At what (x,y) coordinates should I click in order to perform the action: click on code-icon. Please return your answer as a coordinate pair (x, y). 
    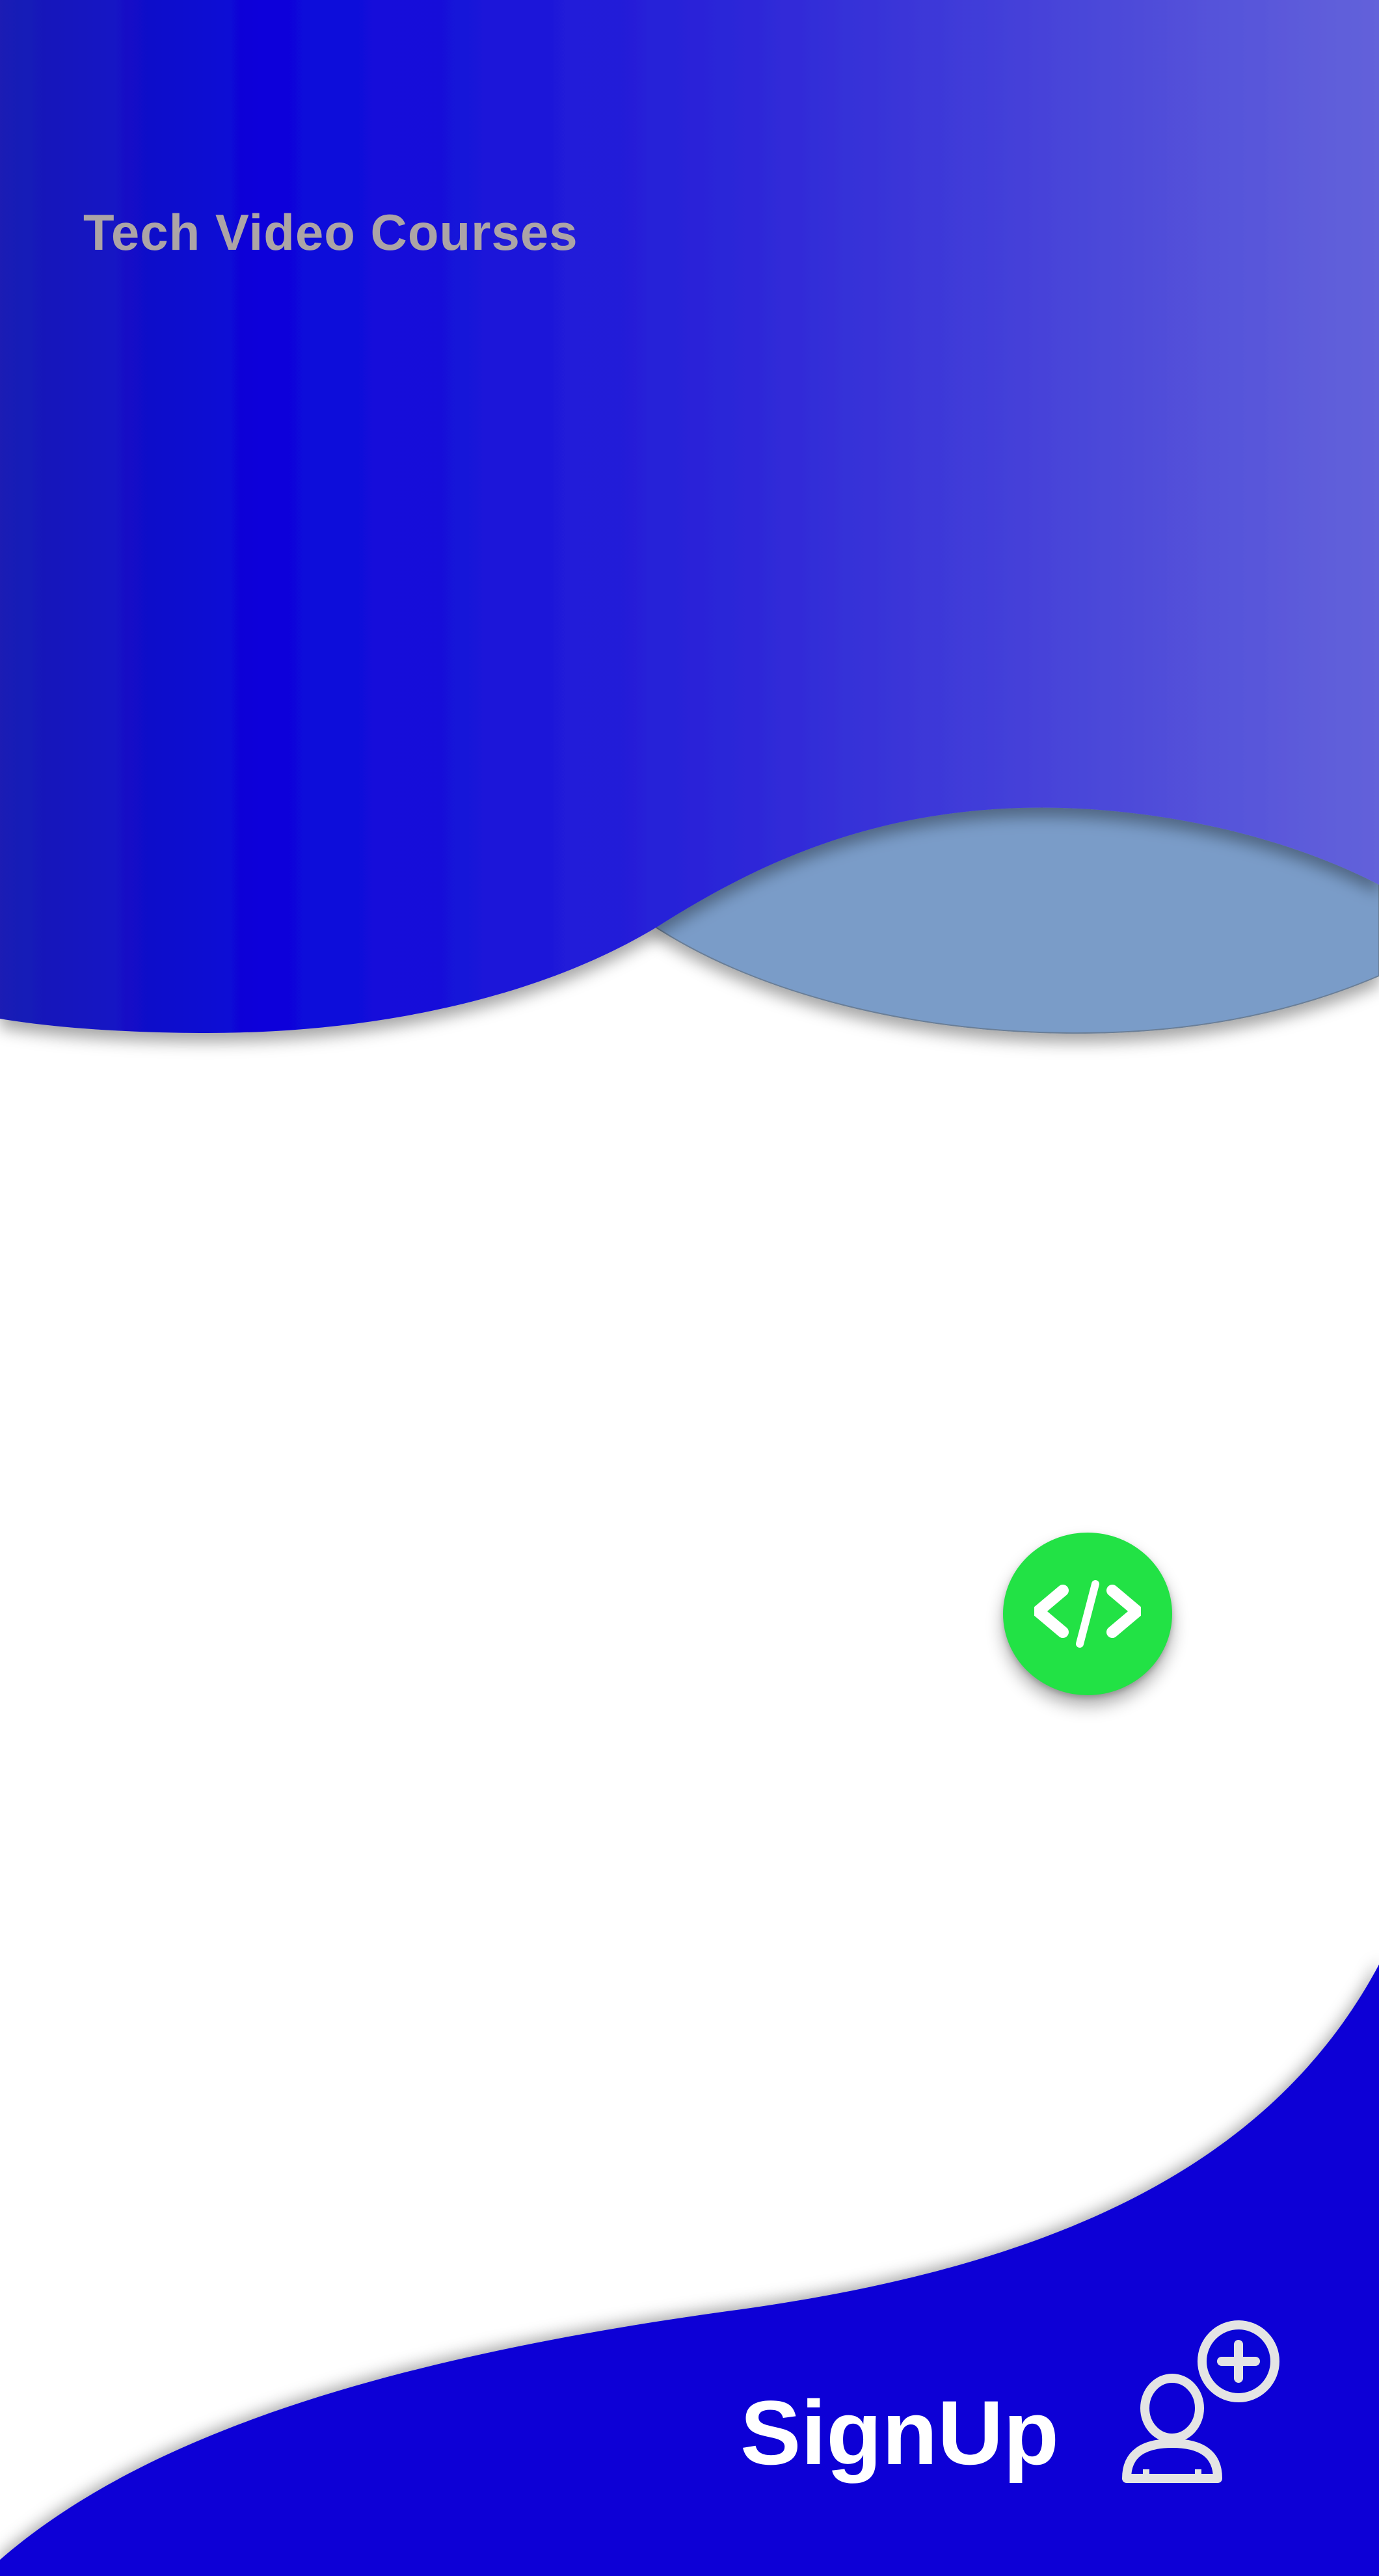
    Looking at the image, I should click on (1087, 1614).